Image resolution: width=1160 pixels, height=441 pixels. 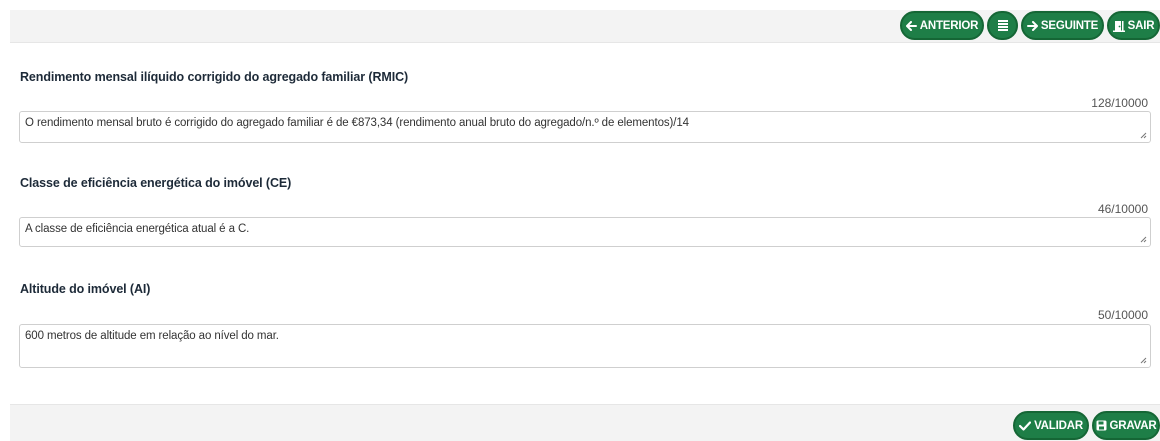 I want to click on arrow-left-icon, so click(x=911, y=25).